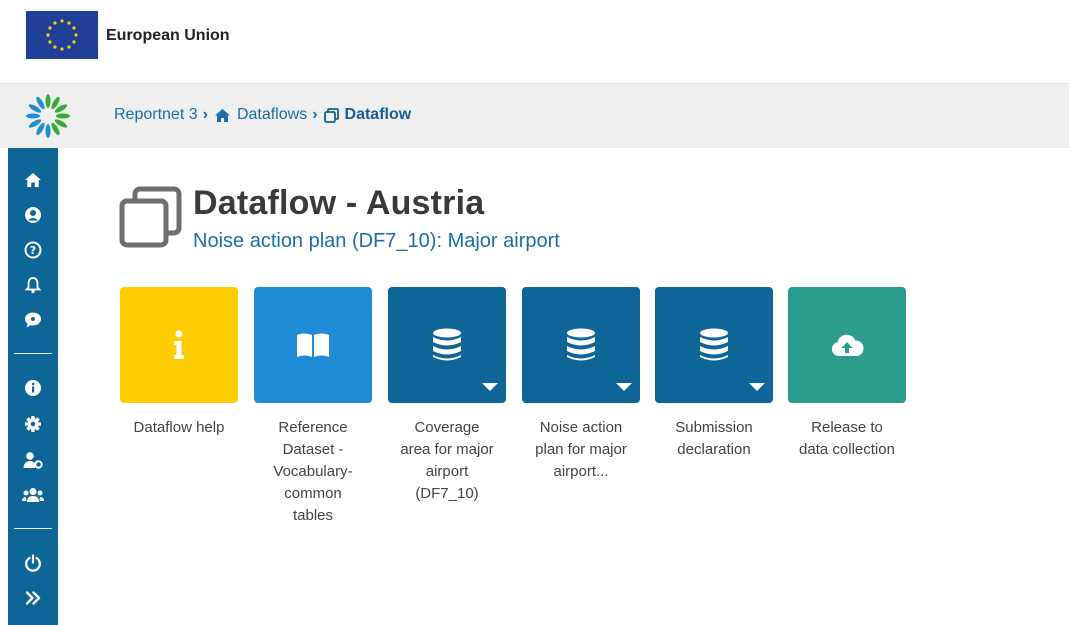 The image size is (1069, 625). I want to click on breadcrumb-label: Reportnet 3, so click(156, 114).